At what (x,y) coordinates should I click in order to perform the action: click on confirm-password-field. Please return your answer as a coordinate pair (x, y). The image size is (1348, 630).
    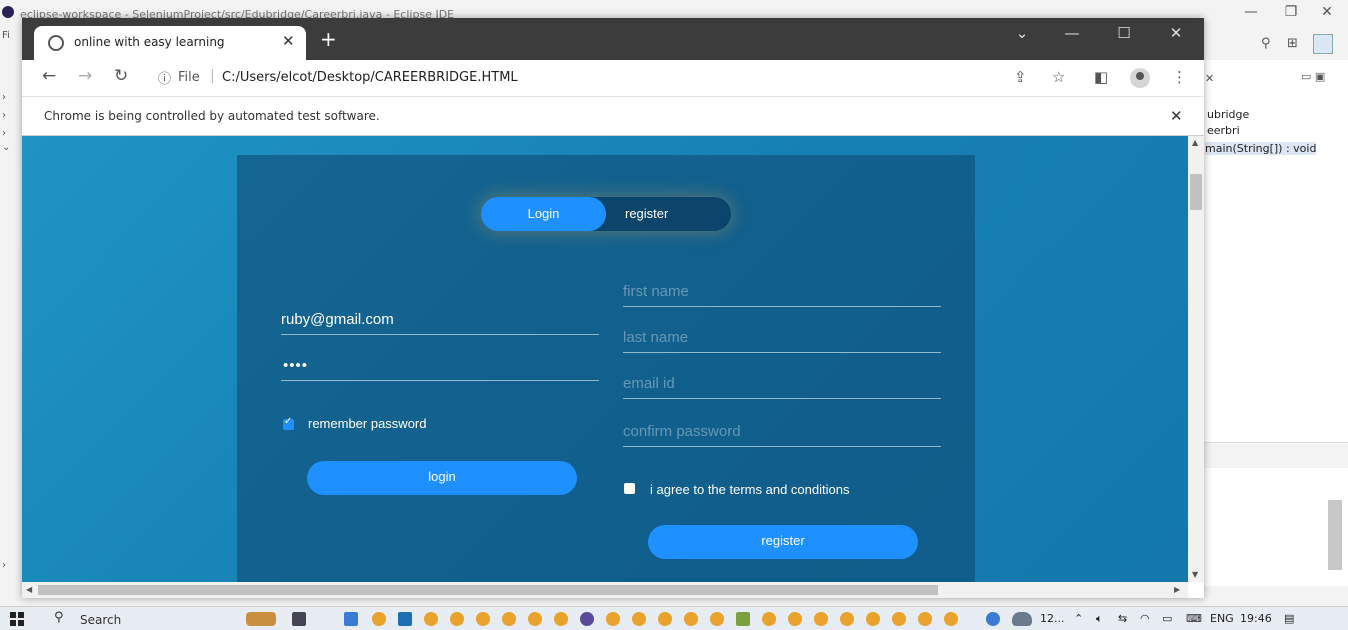
    Looking at the image, I should click on (782, 432).